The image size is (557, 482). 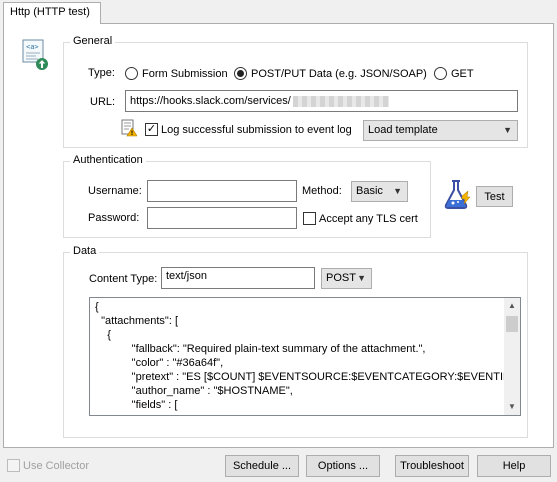 I want to click on username-input, so click(x=222, y=191).